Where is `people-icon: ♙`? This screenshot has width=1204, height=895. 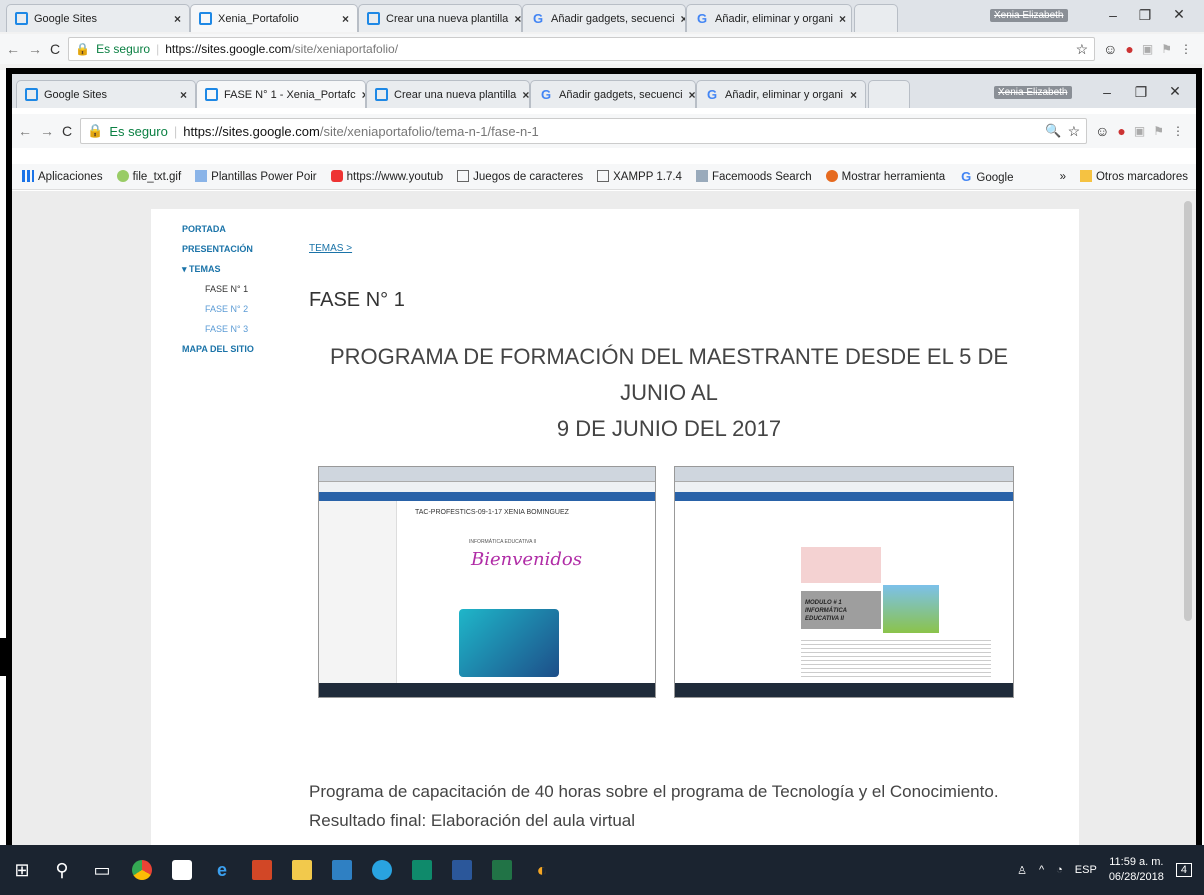
people-icon: ♙ is located at coordinates (1022, 870).